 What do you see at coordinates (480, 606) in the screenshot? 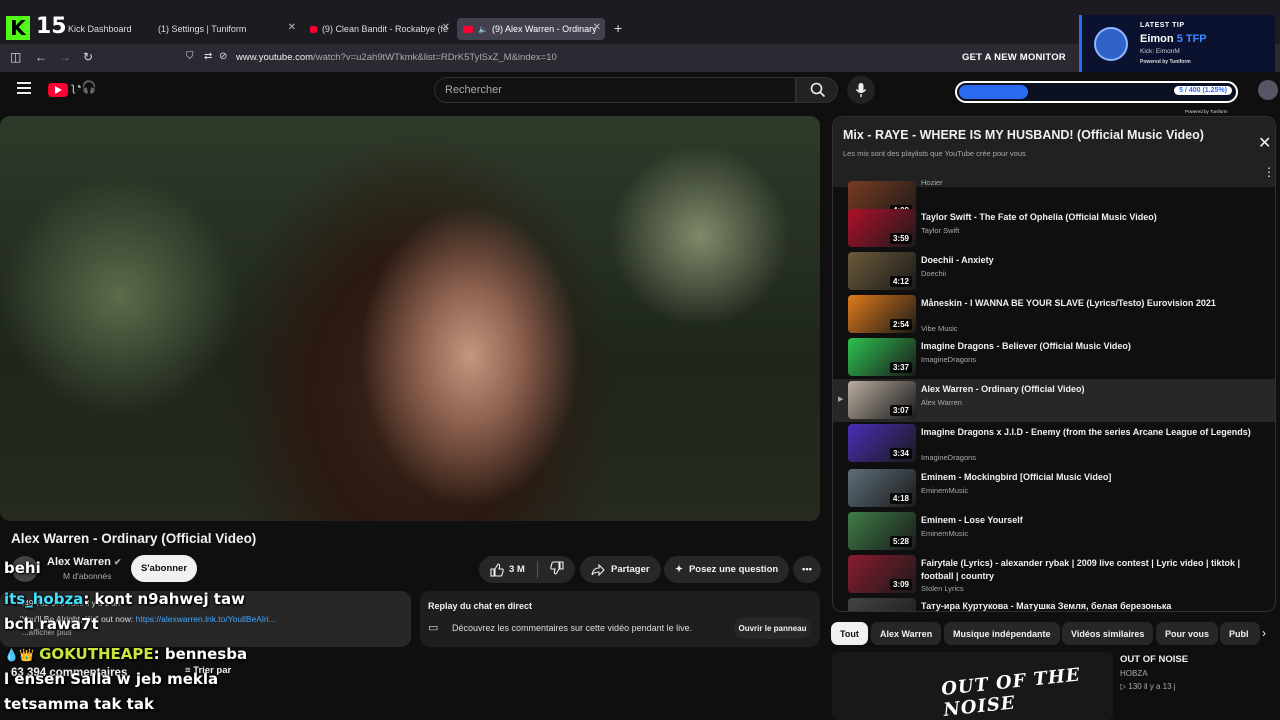
I see `replay-title: Replay du chat en direct` at bounding box center [480, 606].